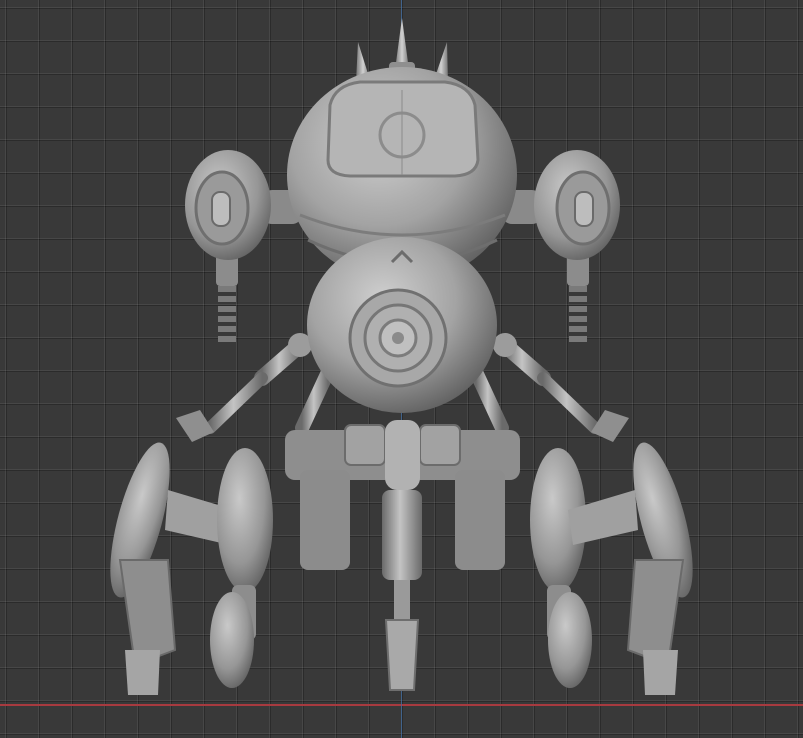 This screenshot has height=738, width=803. What do you see at coordinates (561, 568) in the screenshot?
I see `right-leg` at bounding box center [561, 568].